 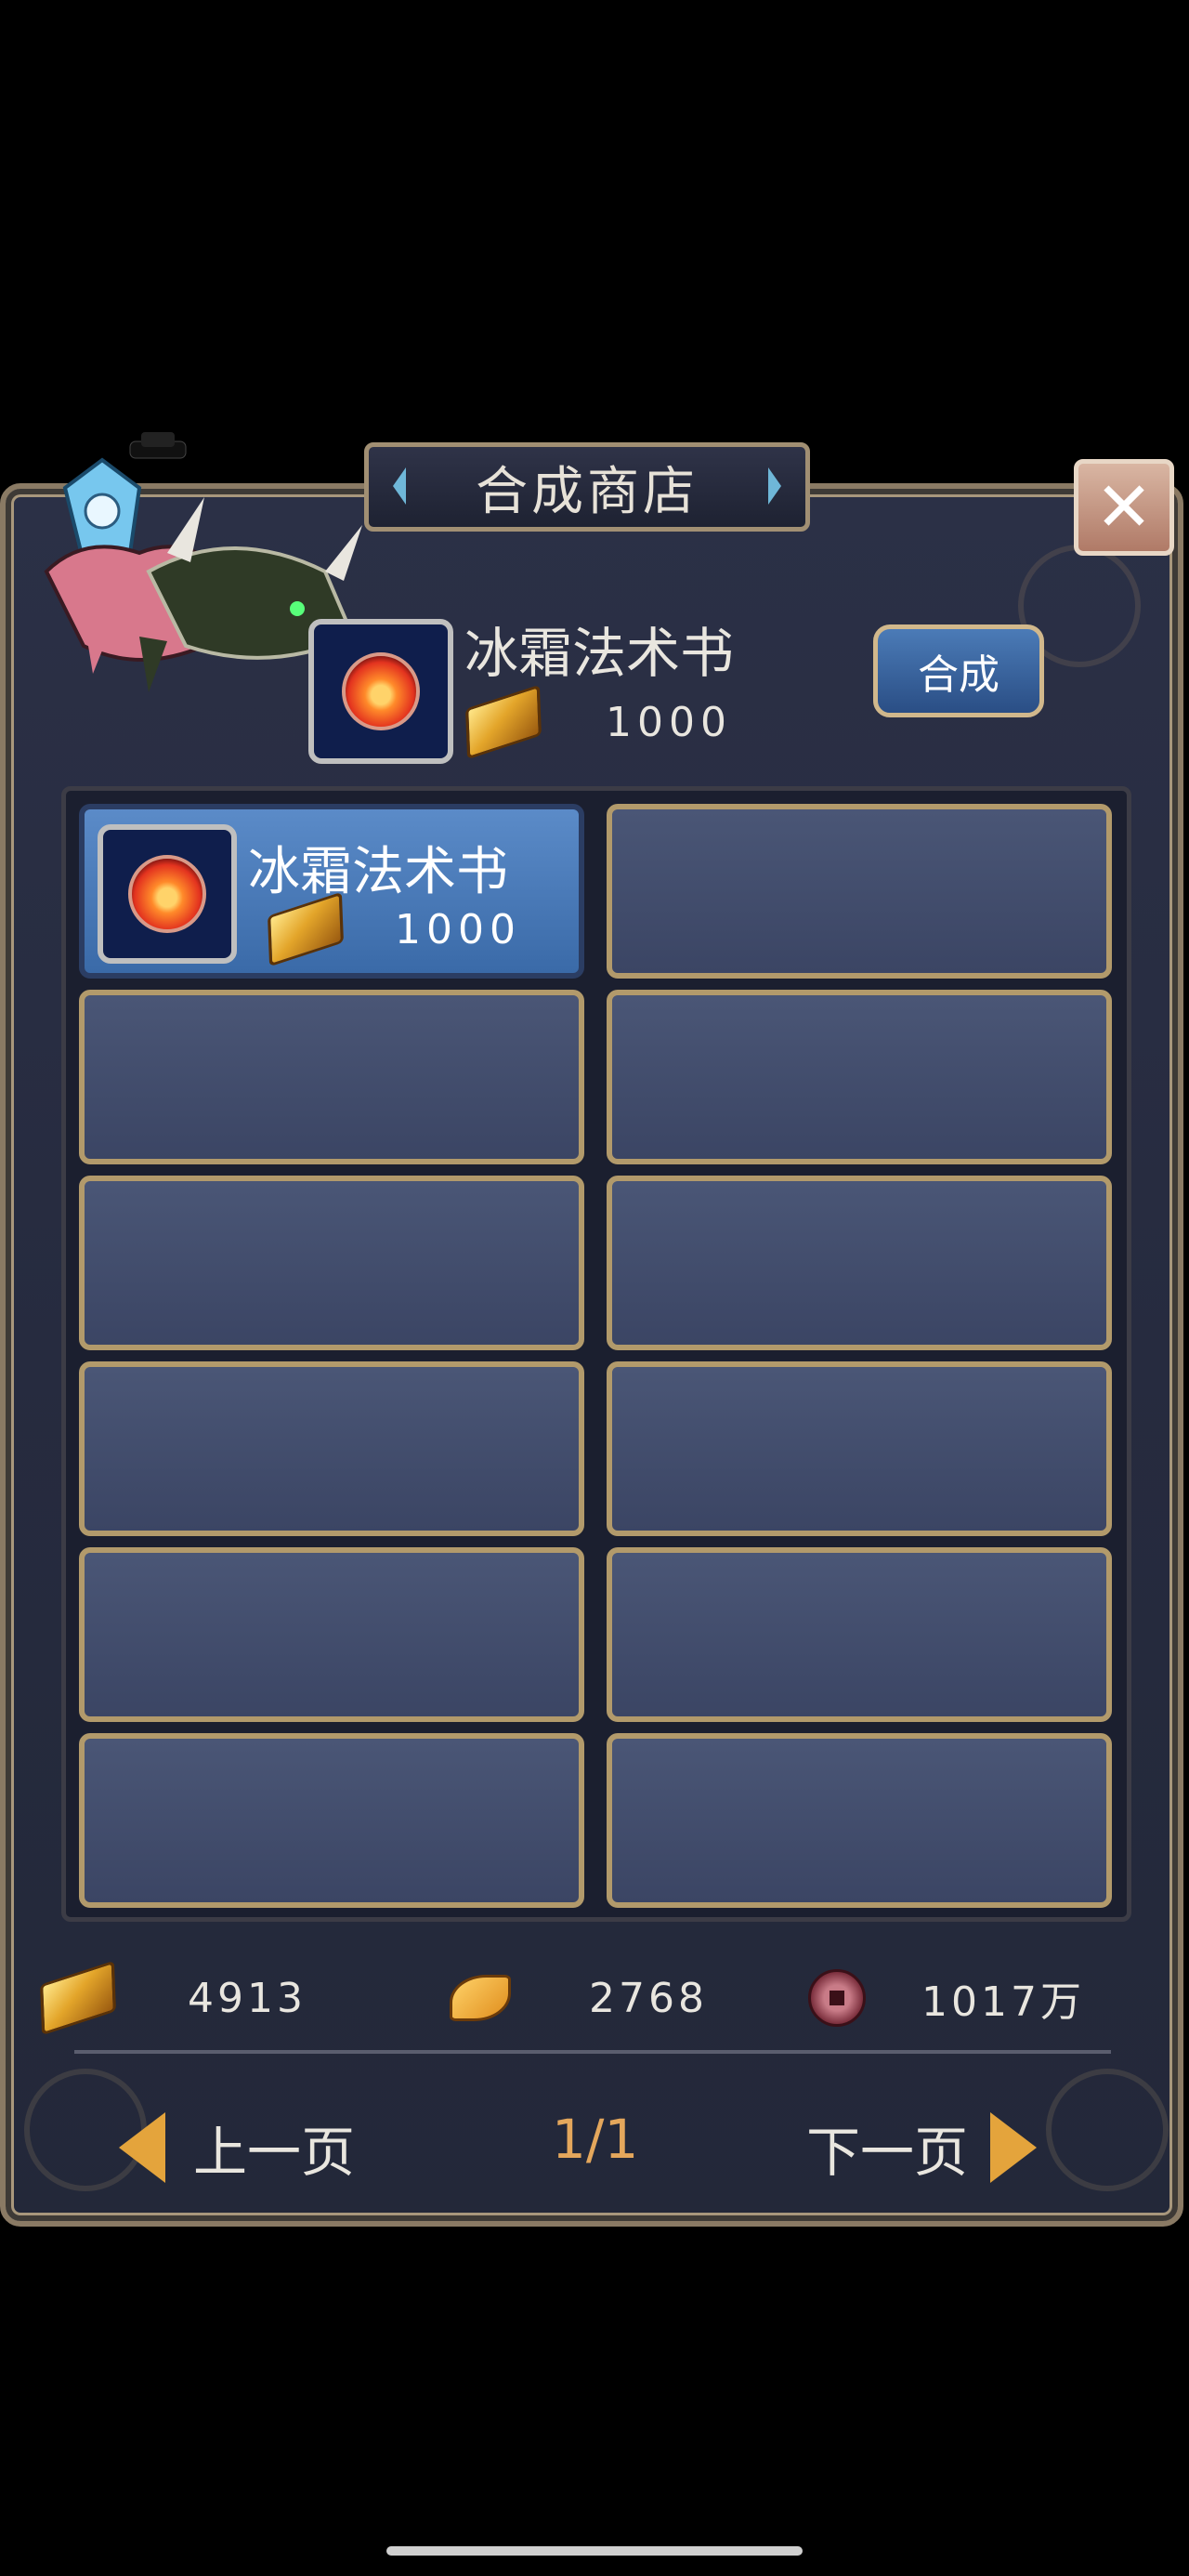 I want to click on item-slot: 冰霜法术书 1000, so click(x=332, y=891).